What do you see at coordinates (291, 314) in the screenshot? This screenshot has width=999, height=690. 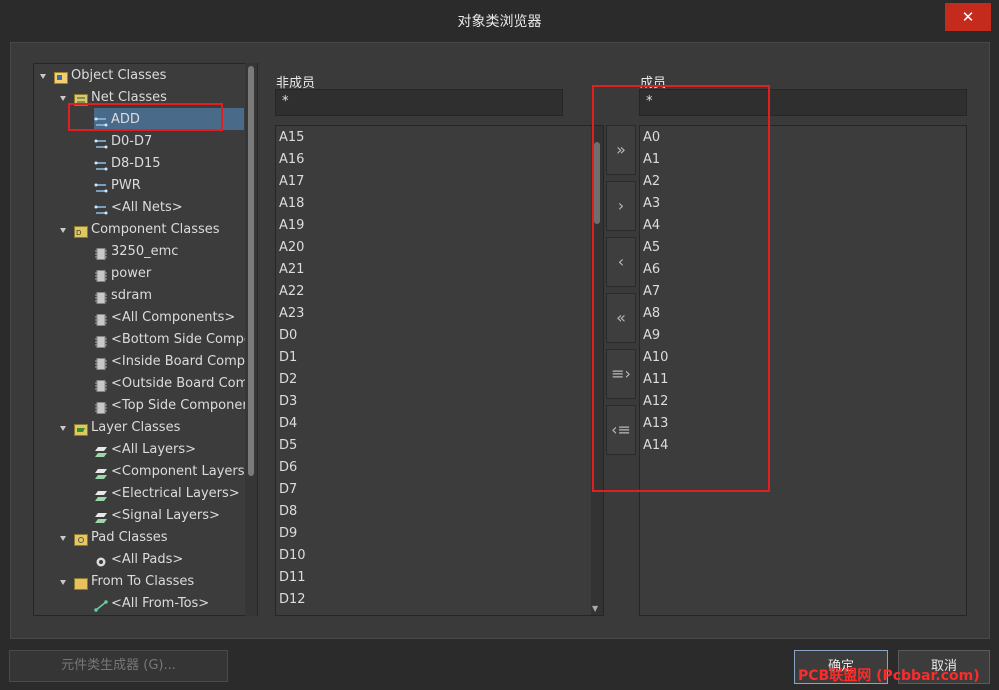 I see `list-item: A23` at bounding box center [291, 314].